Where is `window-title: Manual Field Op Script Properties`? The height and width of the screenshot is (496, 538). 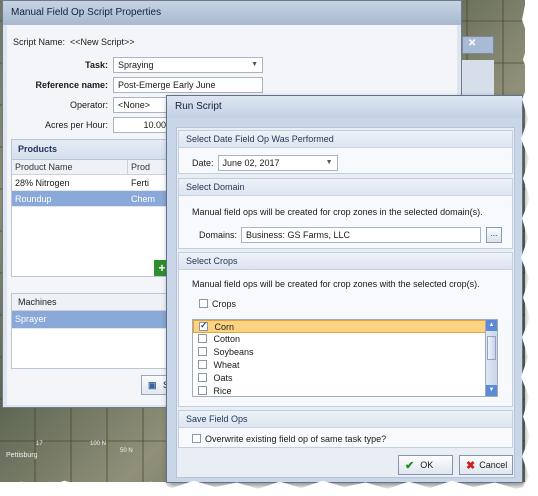 window-title: Manual Field Op Script Properties is located at coordinates (232, 13).